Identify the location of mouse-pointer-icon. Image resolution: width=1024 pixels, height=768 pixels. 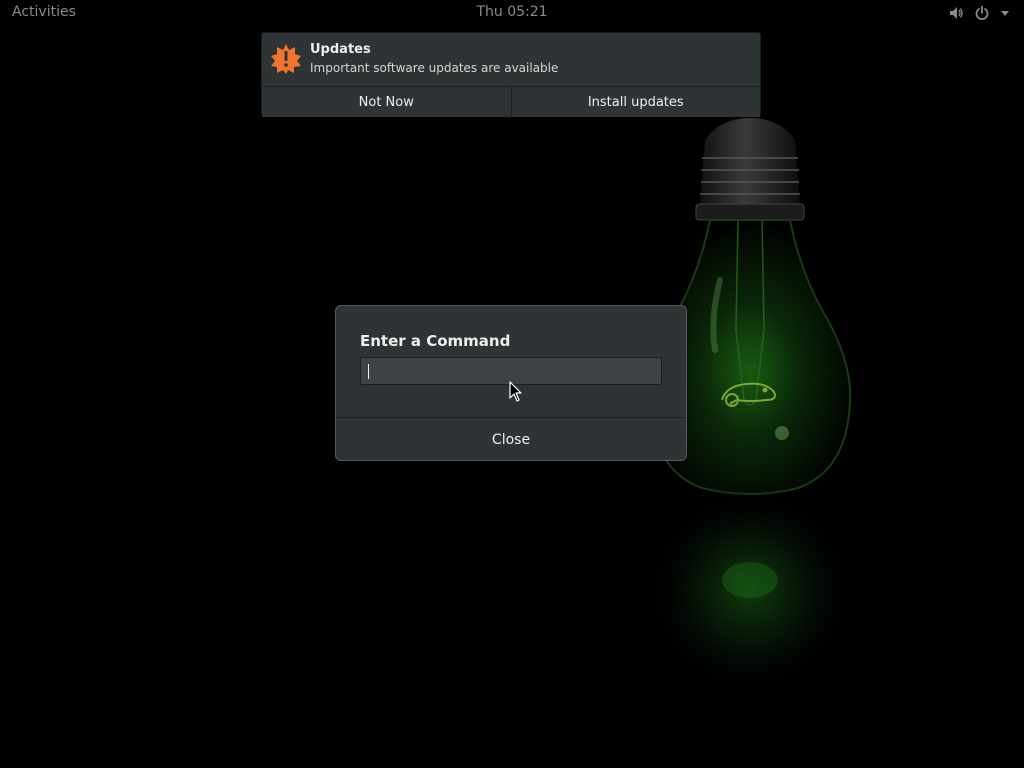
(515, 391).